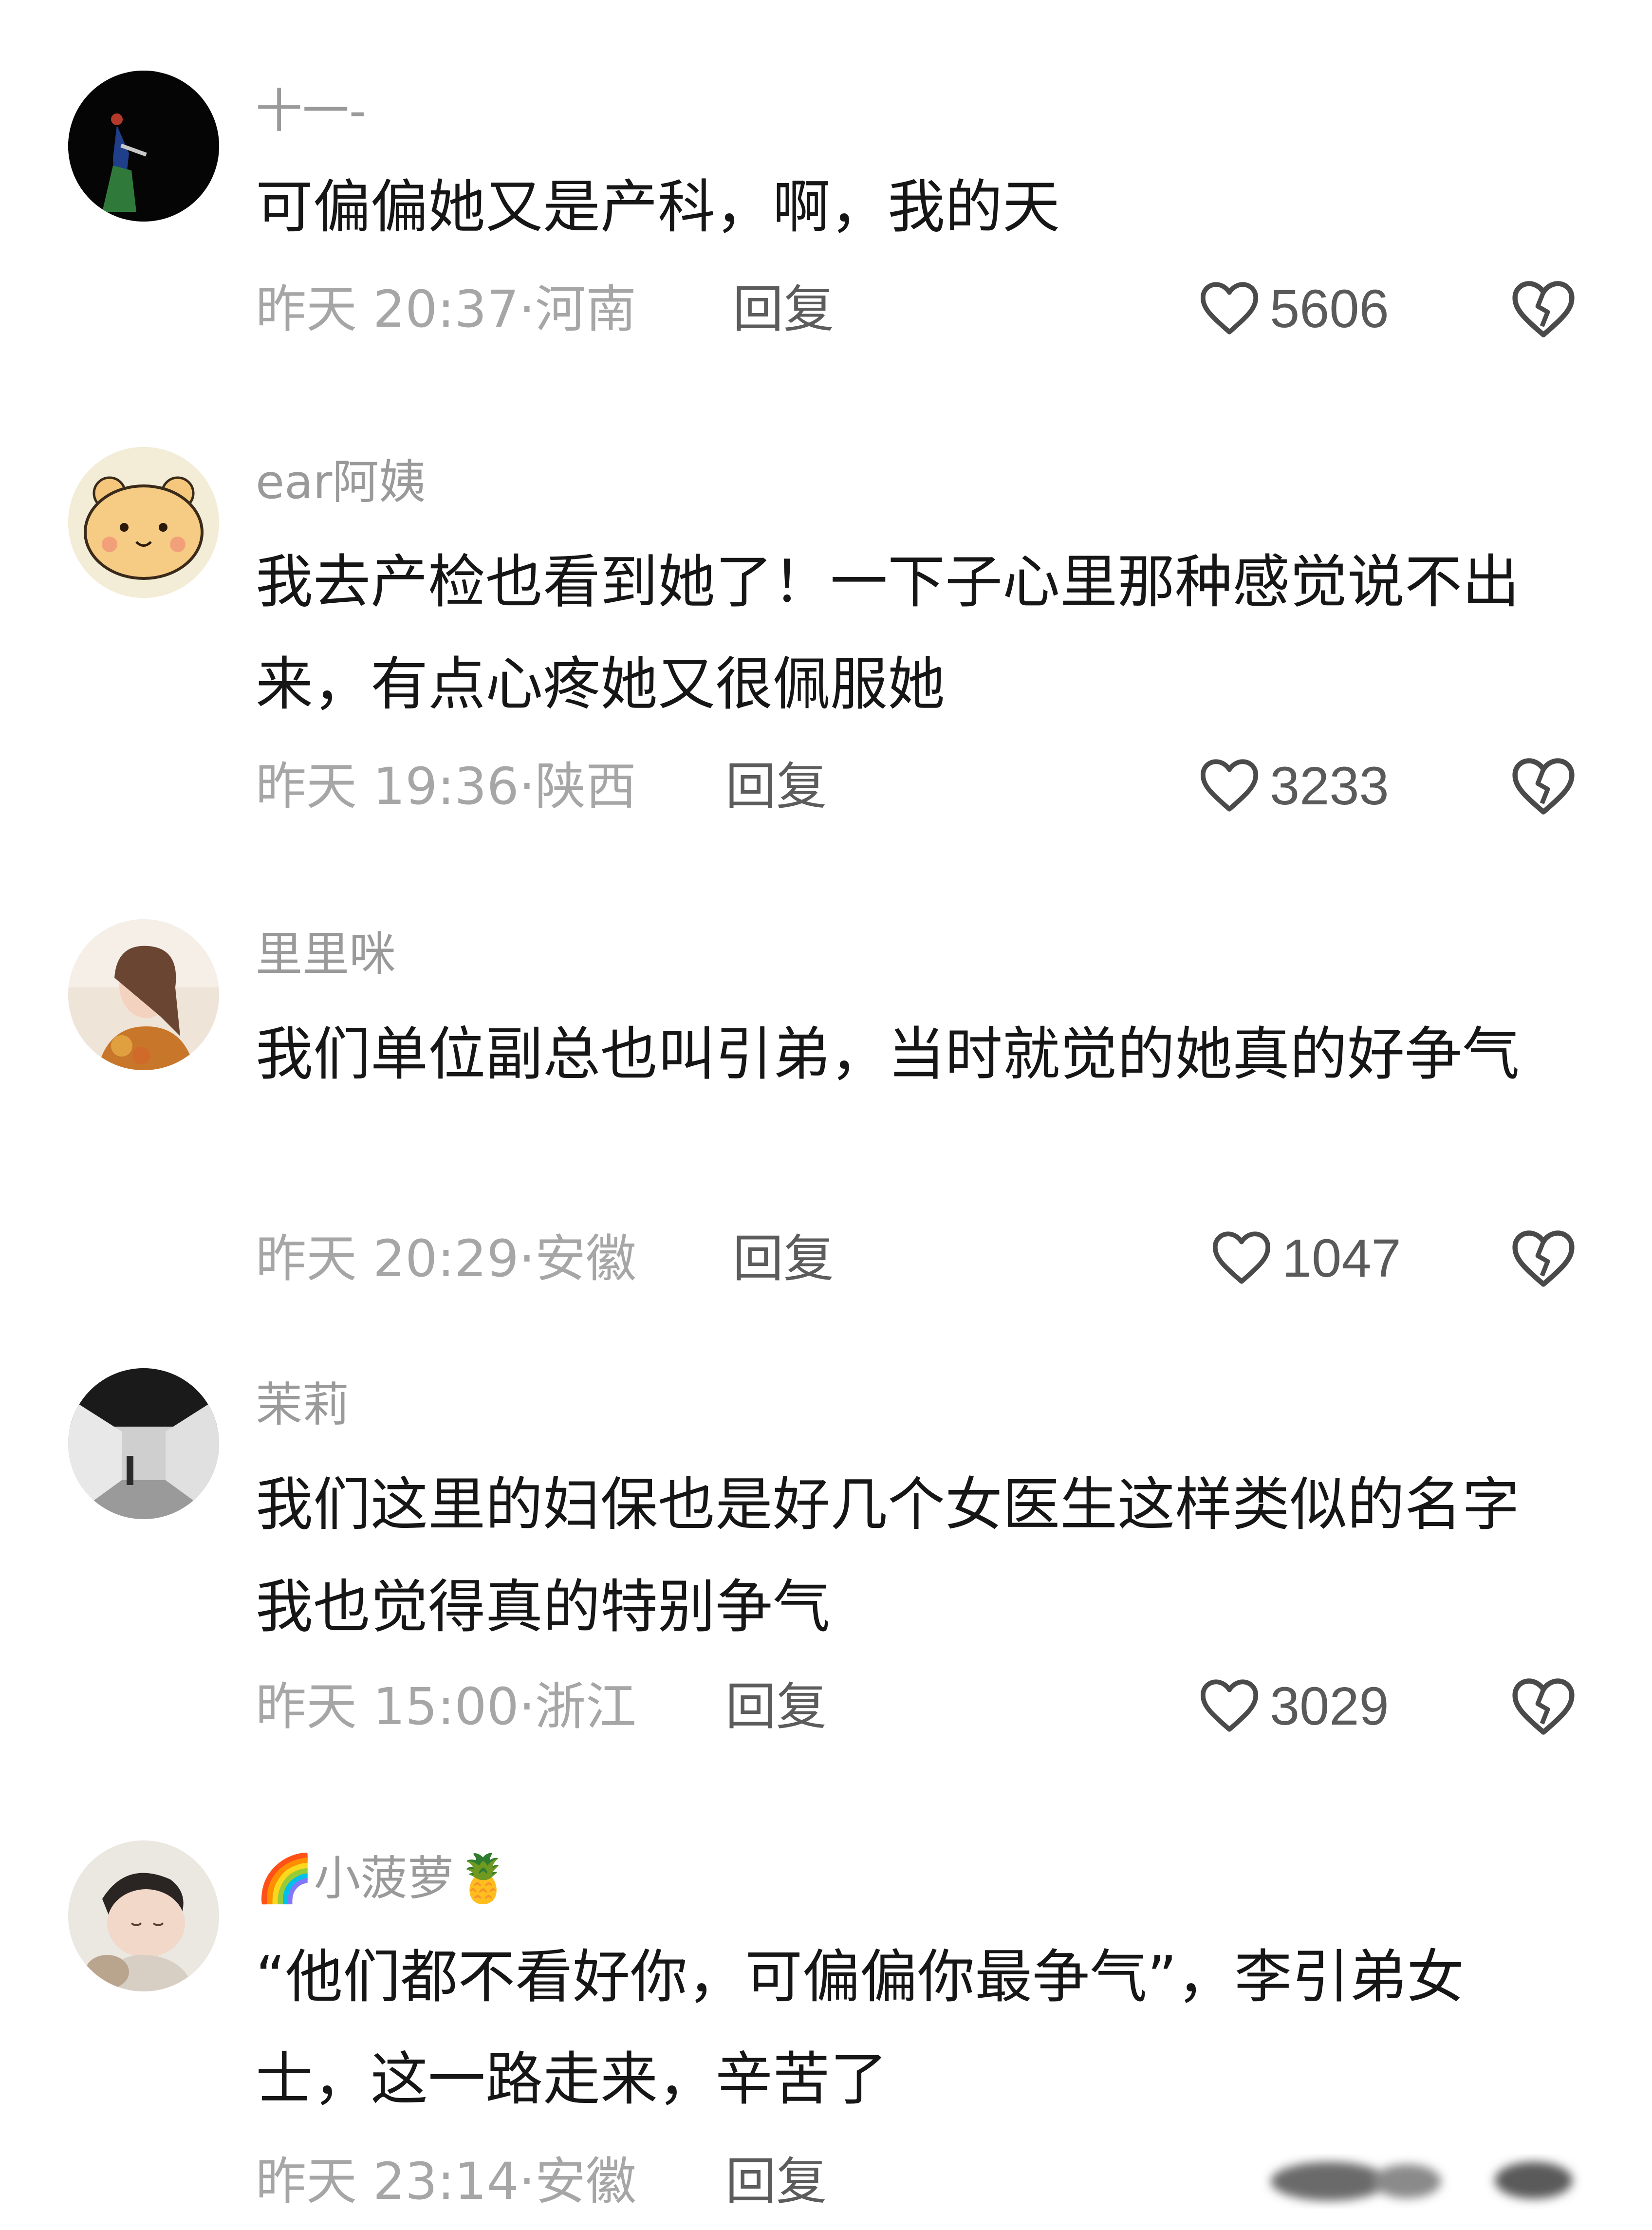  Describe the element at coordinates (387, 787) in the screenshot. I see `comment-time: 昨天 19:36` at that location.